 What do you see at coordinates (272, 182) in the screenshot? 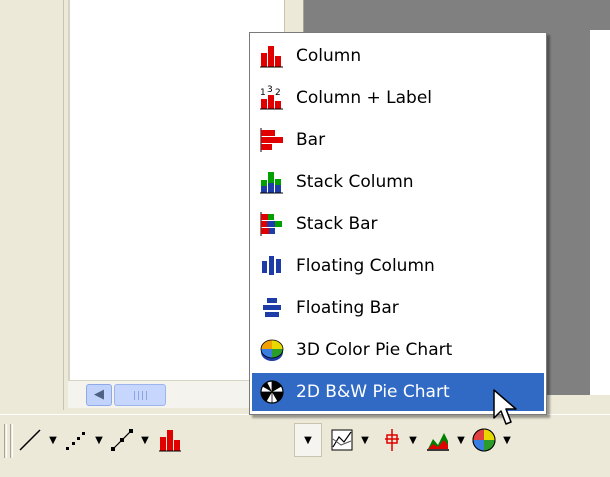
I see `stack-column-chart-icon` at bounding box center [272, 182].